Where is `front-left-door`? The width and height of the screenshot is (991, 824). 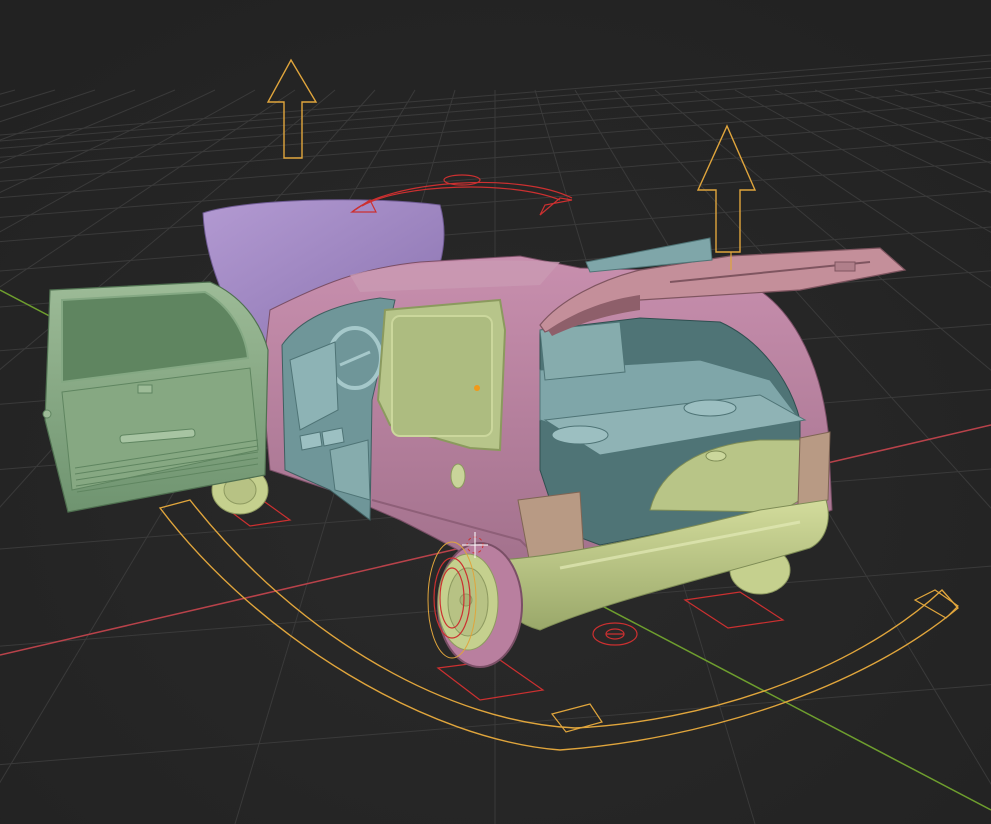
front-left-door is located at coordinates (155, 397).